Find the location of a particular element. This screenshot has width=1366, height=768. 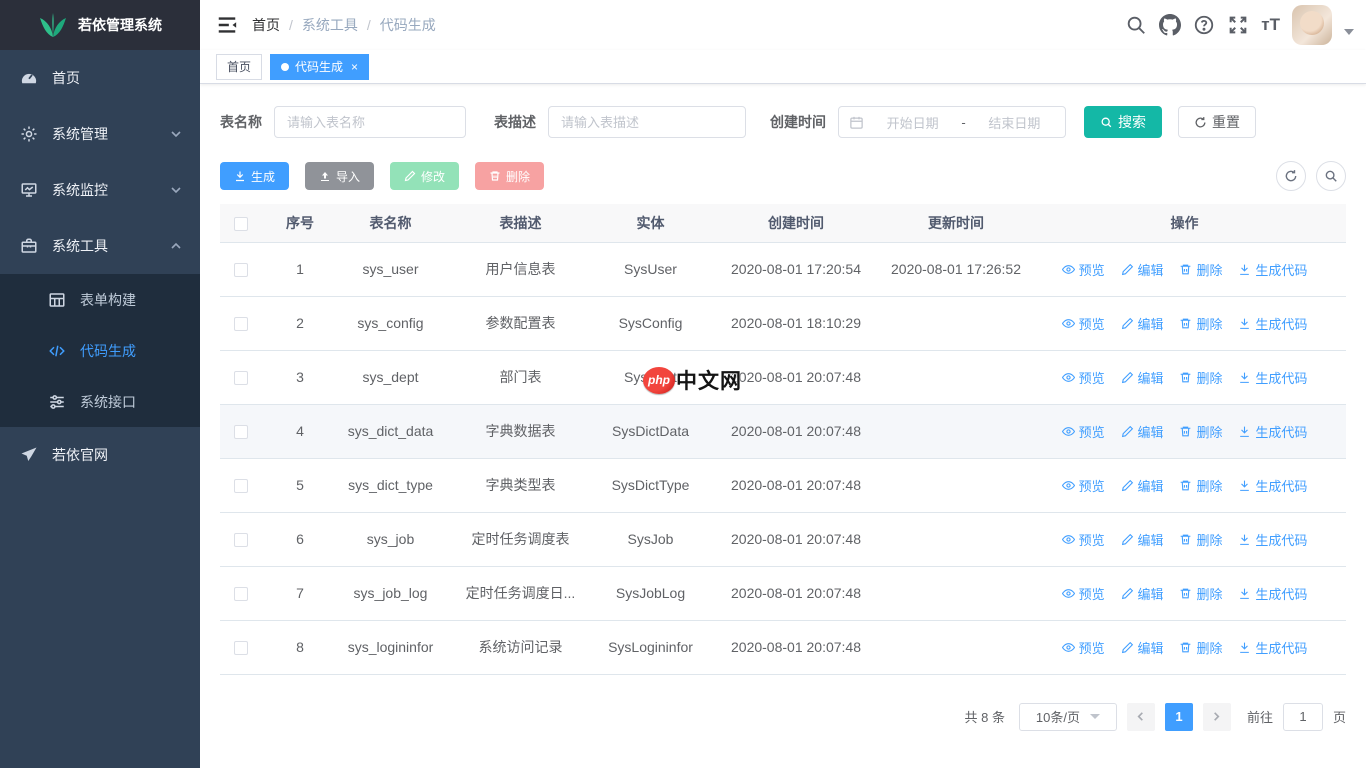

cell-entity: SysJobLog is located at coordinates (650, 593).